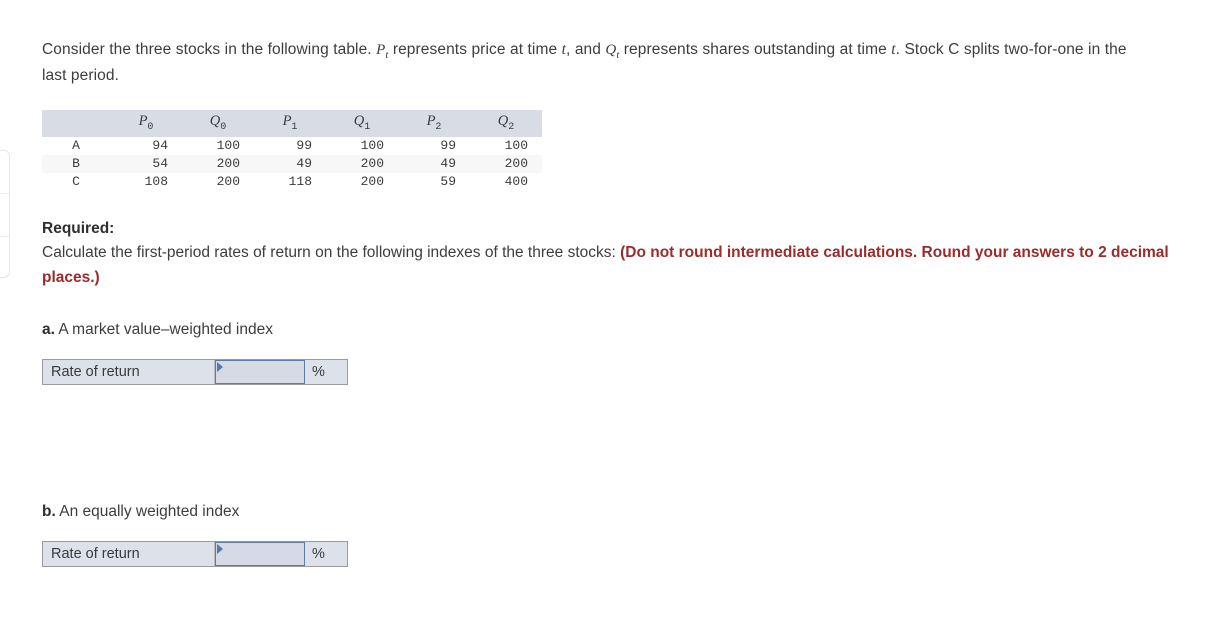  What do you see at coordinates (506, 163) in the screenshot?
I see `cell-b-q2: 200` at bounding box center [506, 163].